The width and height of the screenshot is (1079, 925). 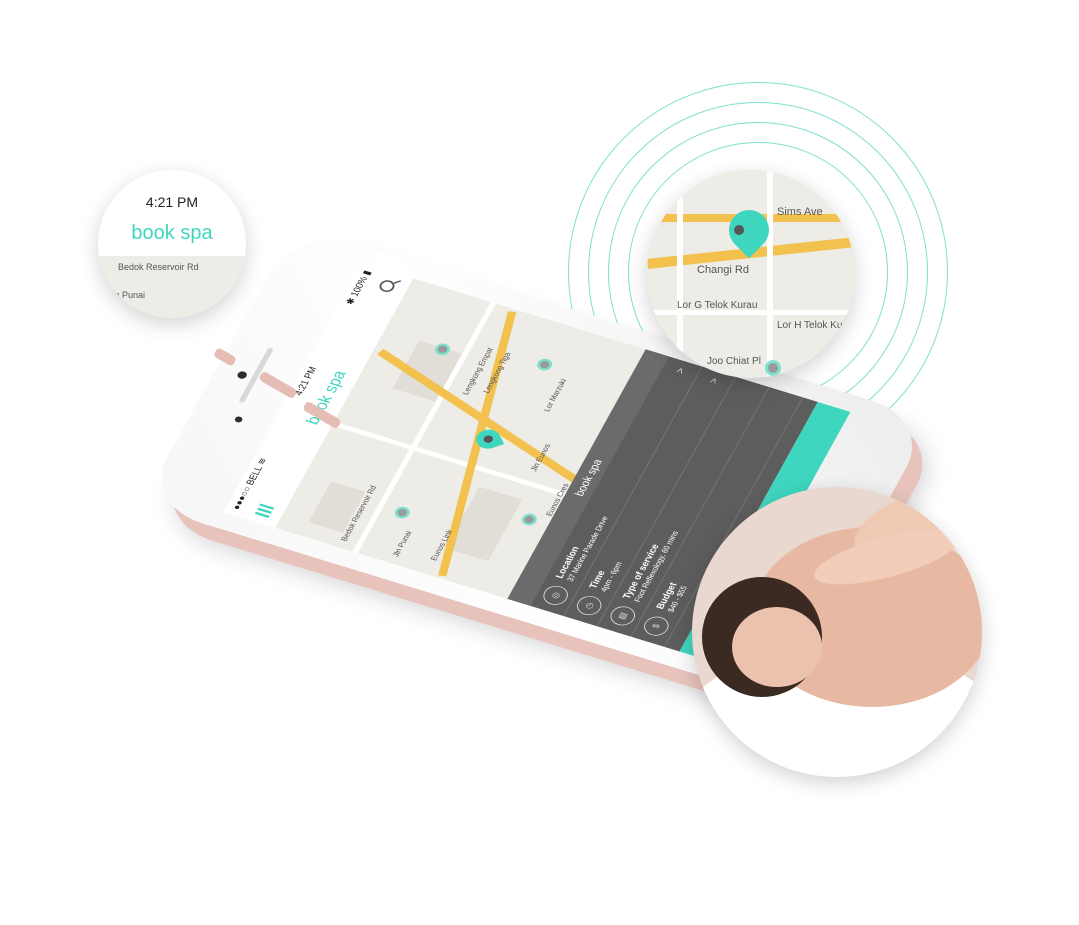 I want to click on map-label: Lor Marzuki, so click(x=555, y=395).